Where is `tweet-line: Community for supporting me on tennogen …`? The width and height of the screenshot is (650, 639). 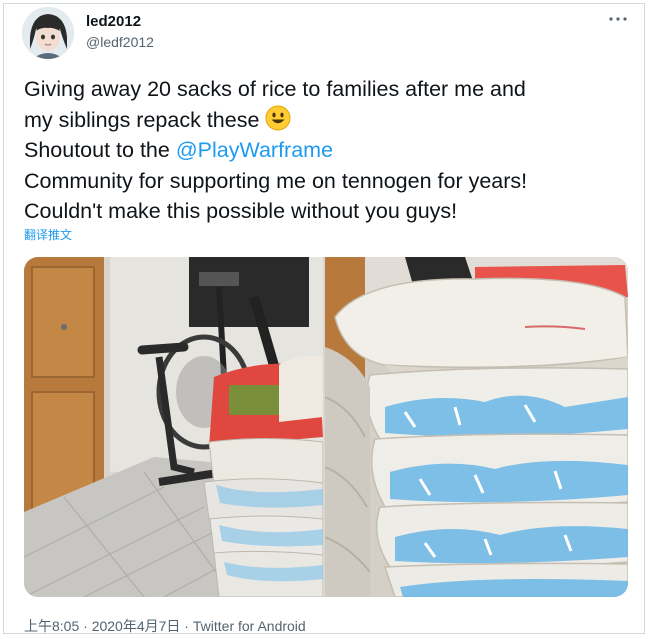
tweet-line: Community for supporting me on tennogen … is located at coordinates (276, 180).